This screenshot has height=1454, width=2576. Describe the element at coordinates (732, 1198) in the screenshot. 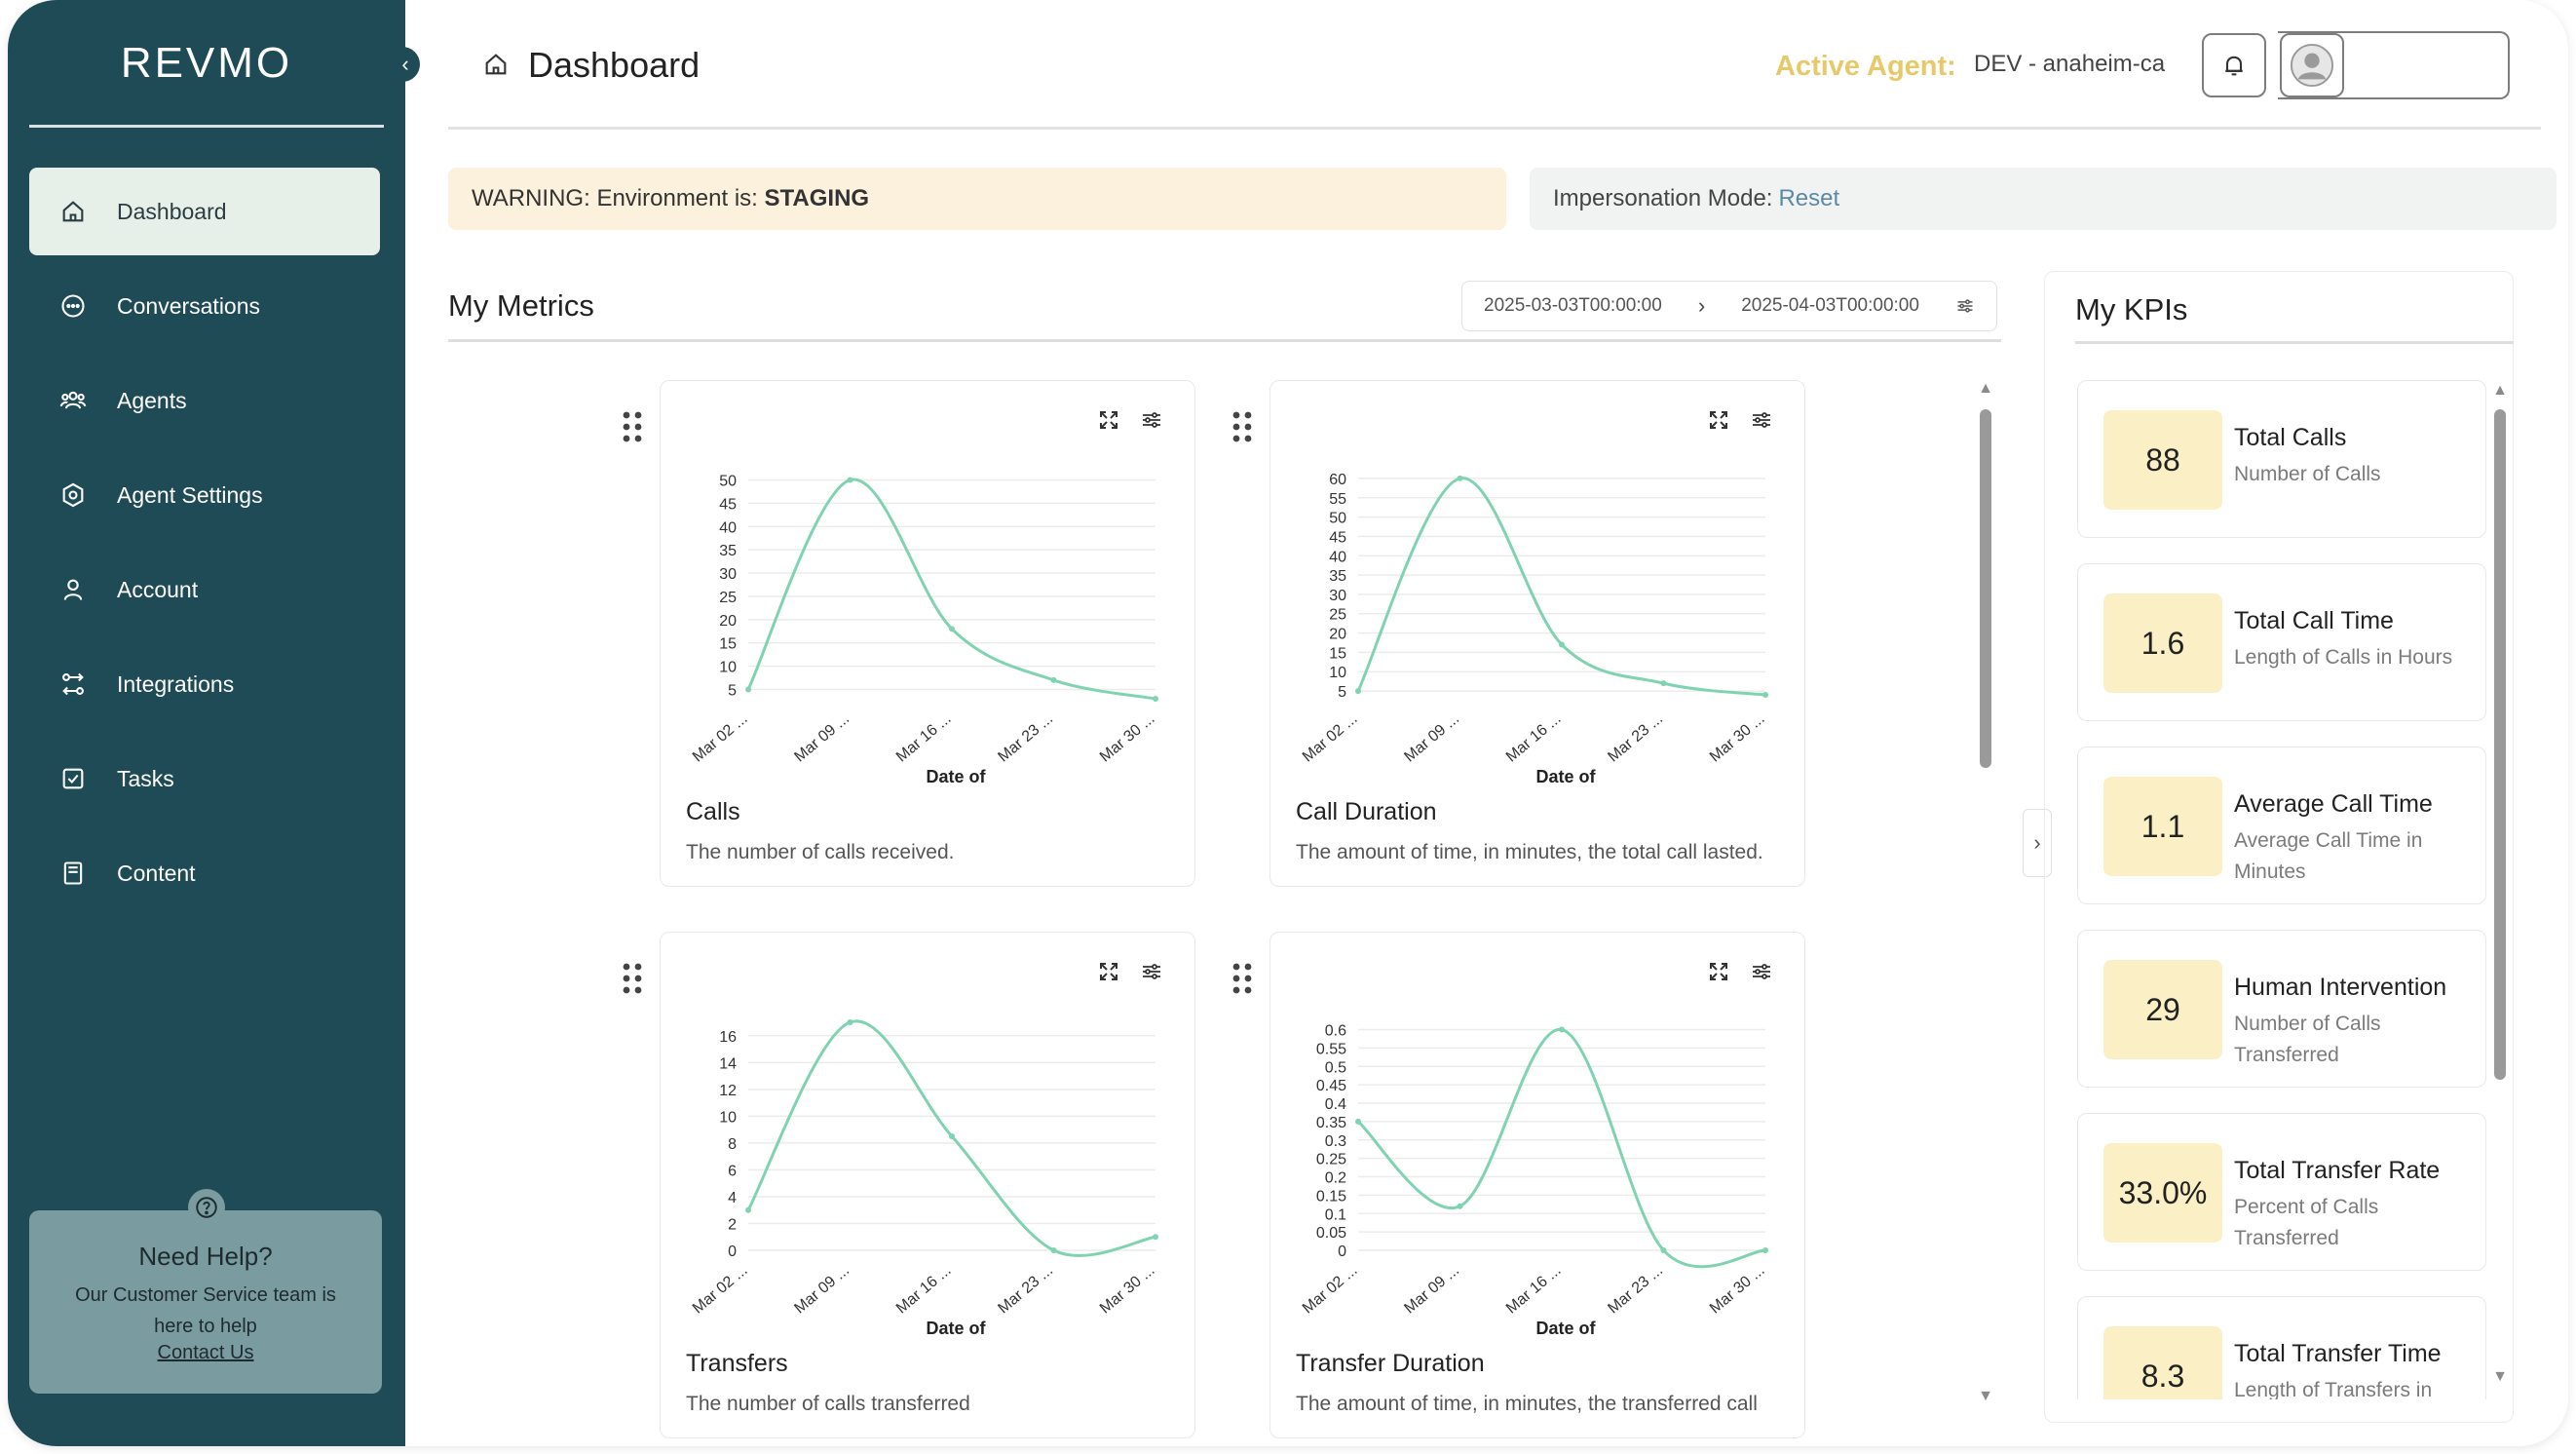

I see `y-tick-label: 4` at that location.